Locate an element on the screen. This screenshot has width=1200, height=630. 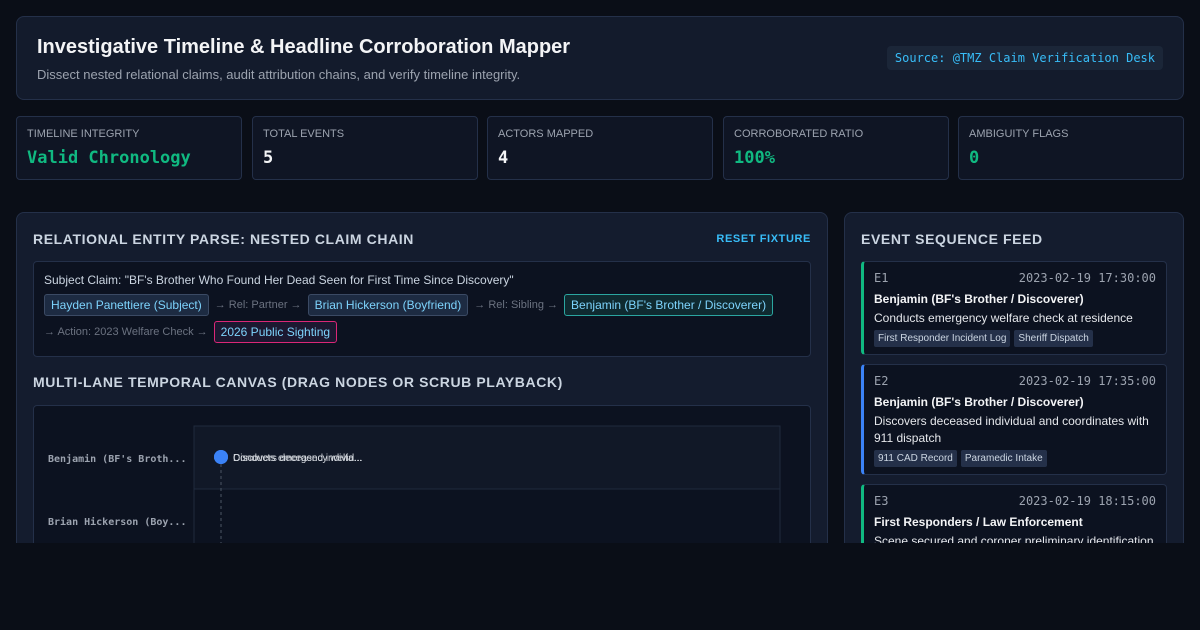
entity-chip-sibling: Benjamin (BF's Brother / Discoverer) is located at coordinates (669, 305).